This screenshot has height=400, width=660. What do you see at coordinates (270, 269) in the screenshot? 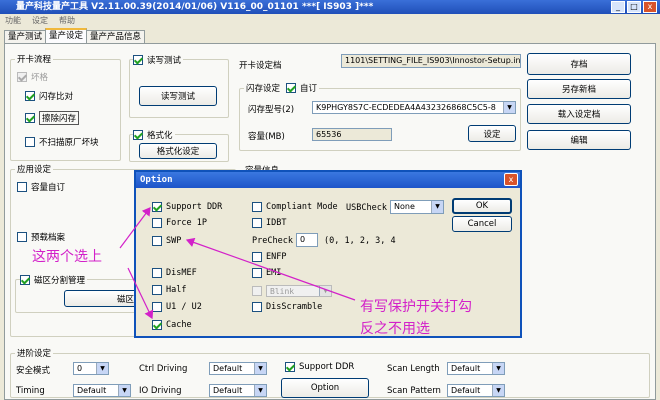
I see `arrow-to-swp` at bounding box center [270, 269].